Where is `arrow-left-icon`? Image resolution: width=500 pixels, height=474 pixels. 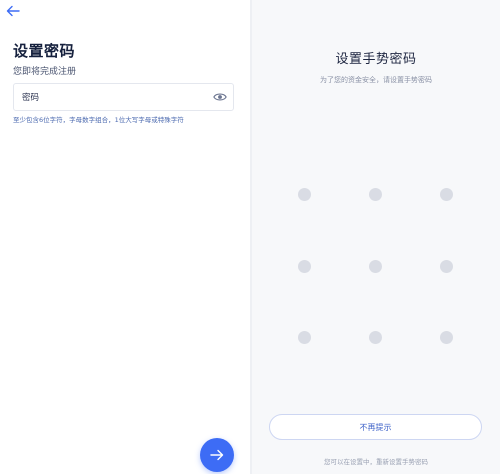
arrow-left-icon is located at coordinates (13, 11).